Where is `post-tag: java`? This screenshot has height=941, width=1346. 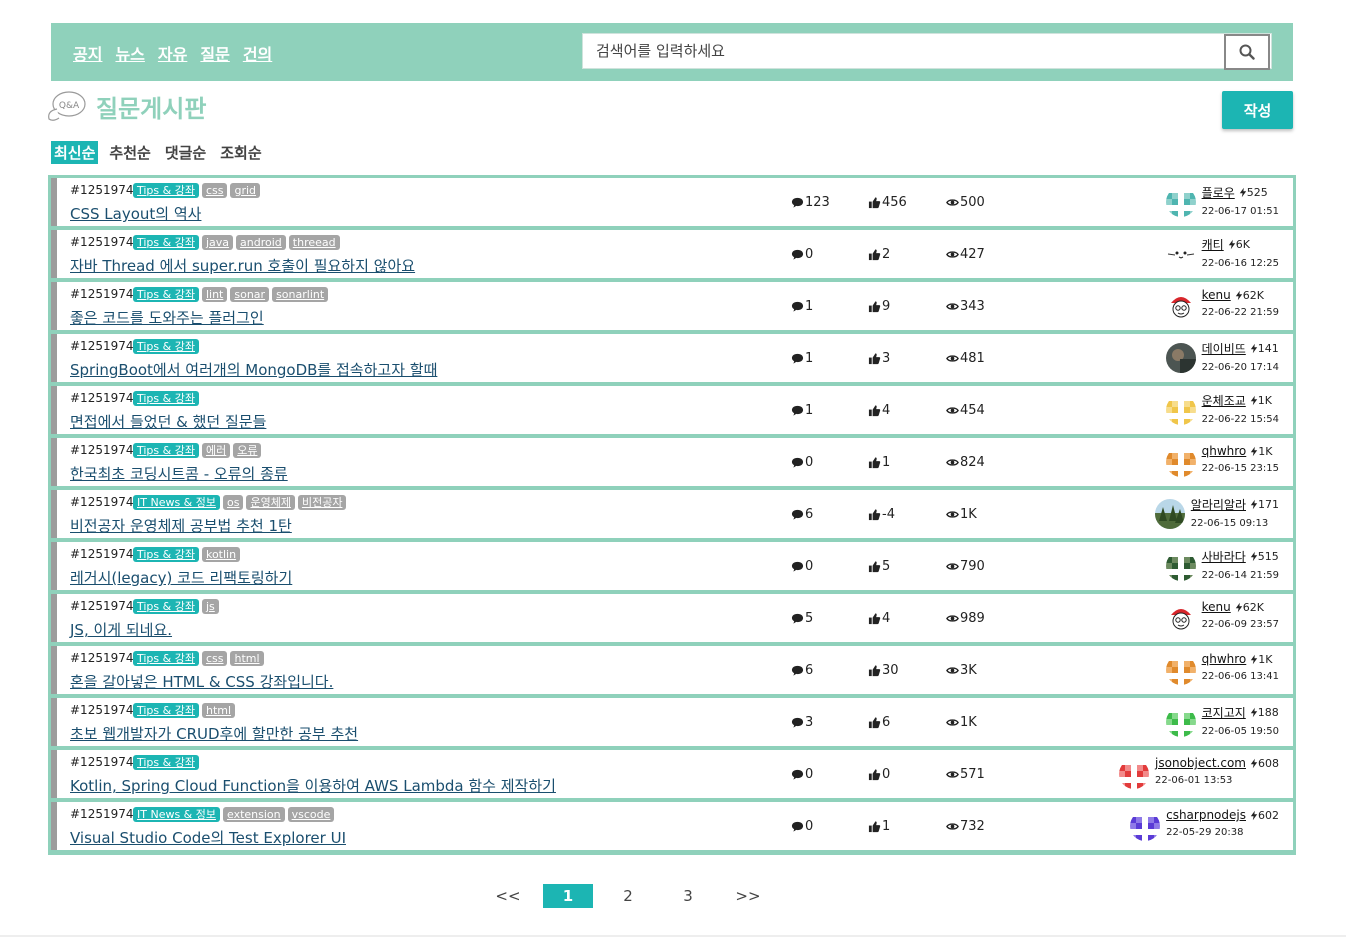
post-tag: java is located at coordinates (217, 242).